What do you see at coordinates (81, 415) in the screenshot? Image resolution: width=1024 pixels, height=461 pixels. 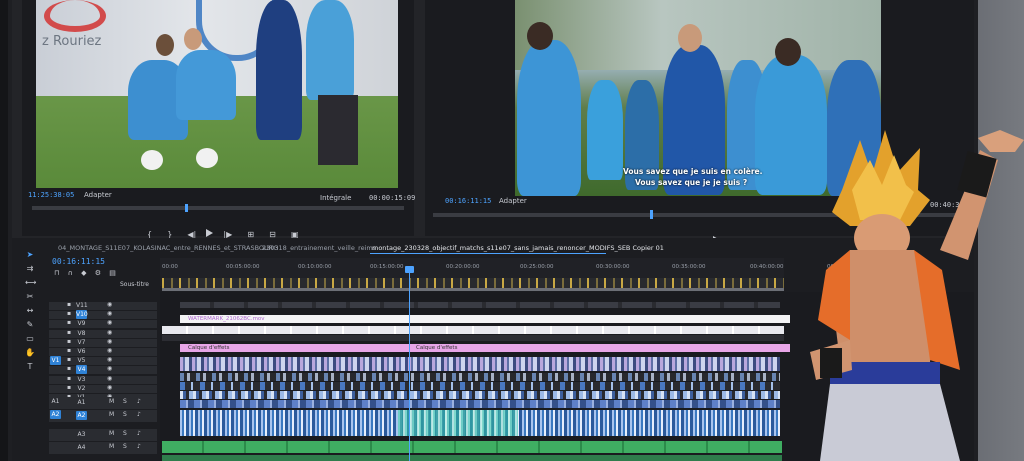 I see `track-target-a2: A2` at bounding box center [81, 415].